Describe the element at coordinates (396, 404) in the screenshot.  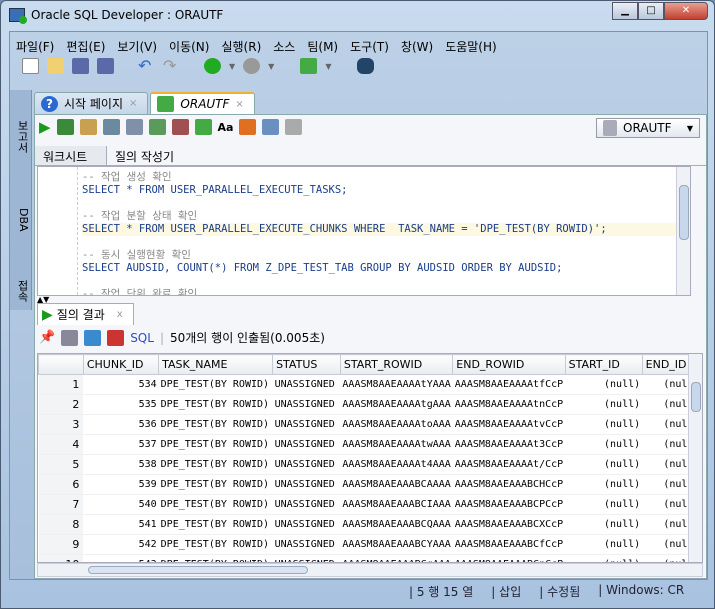
I see `table-cell: AAASM8AAEAAAAtgAAA` at that location.